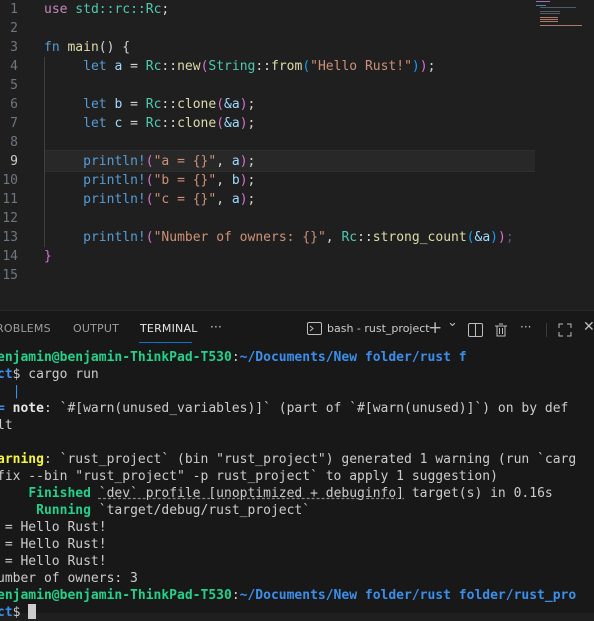  I want to click on terminal-line: ct$, so click(18, 612).